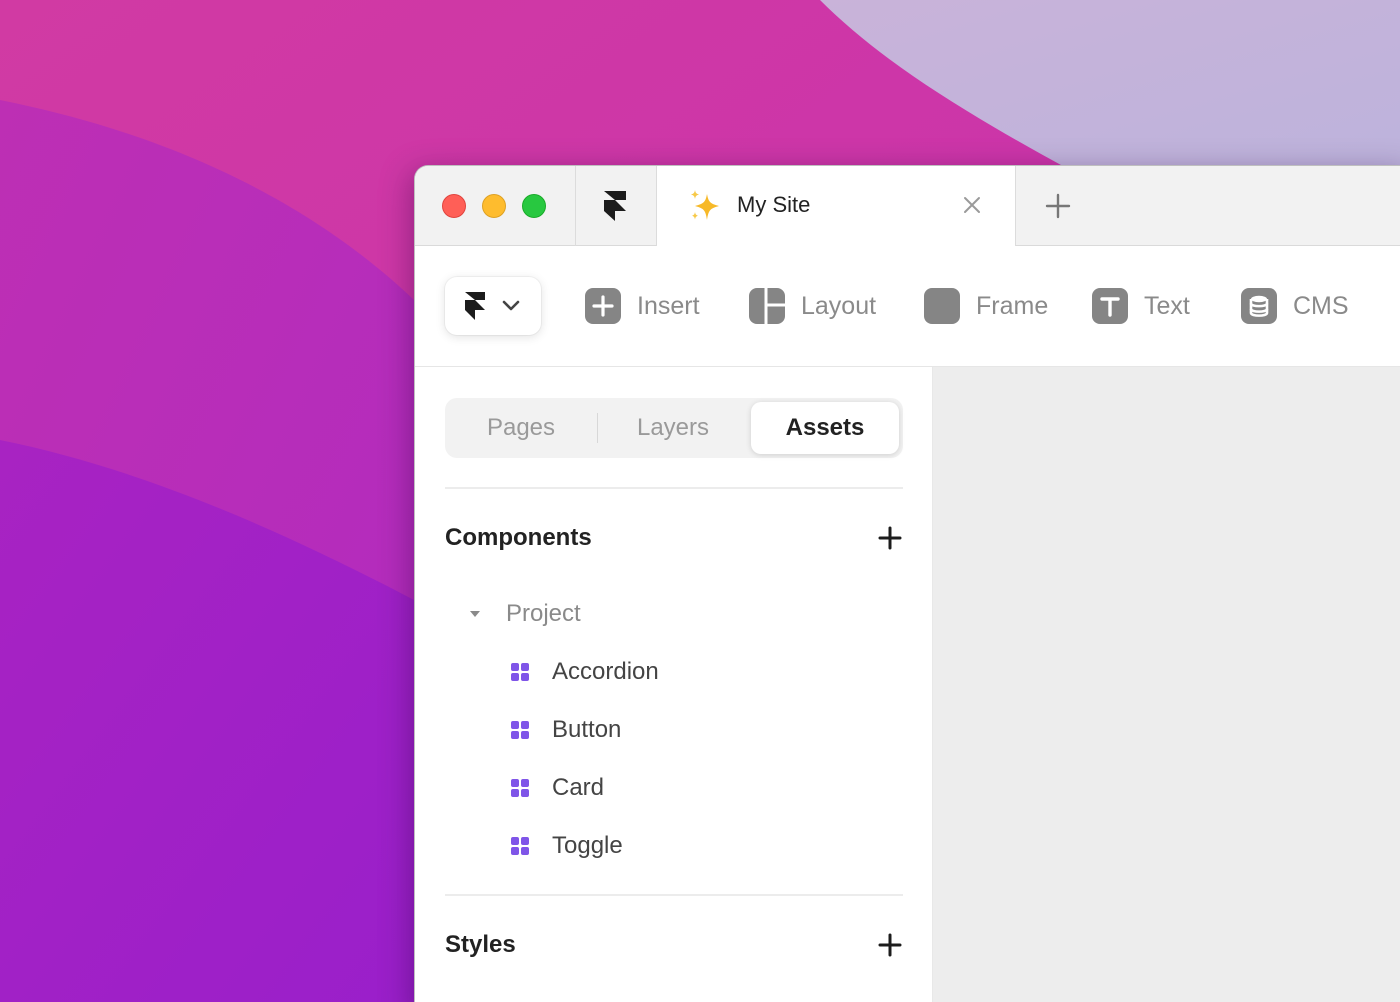  I want to click on component-label: Accordion, so click(605, 671).